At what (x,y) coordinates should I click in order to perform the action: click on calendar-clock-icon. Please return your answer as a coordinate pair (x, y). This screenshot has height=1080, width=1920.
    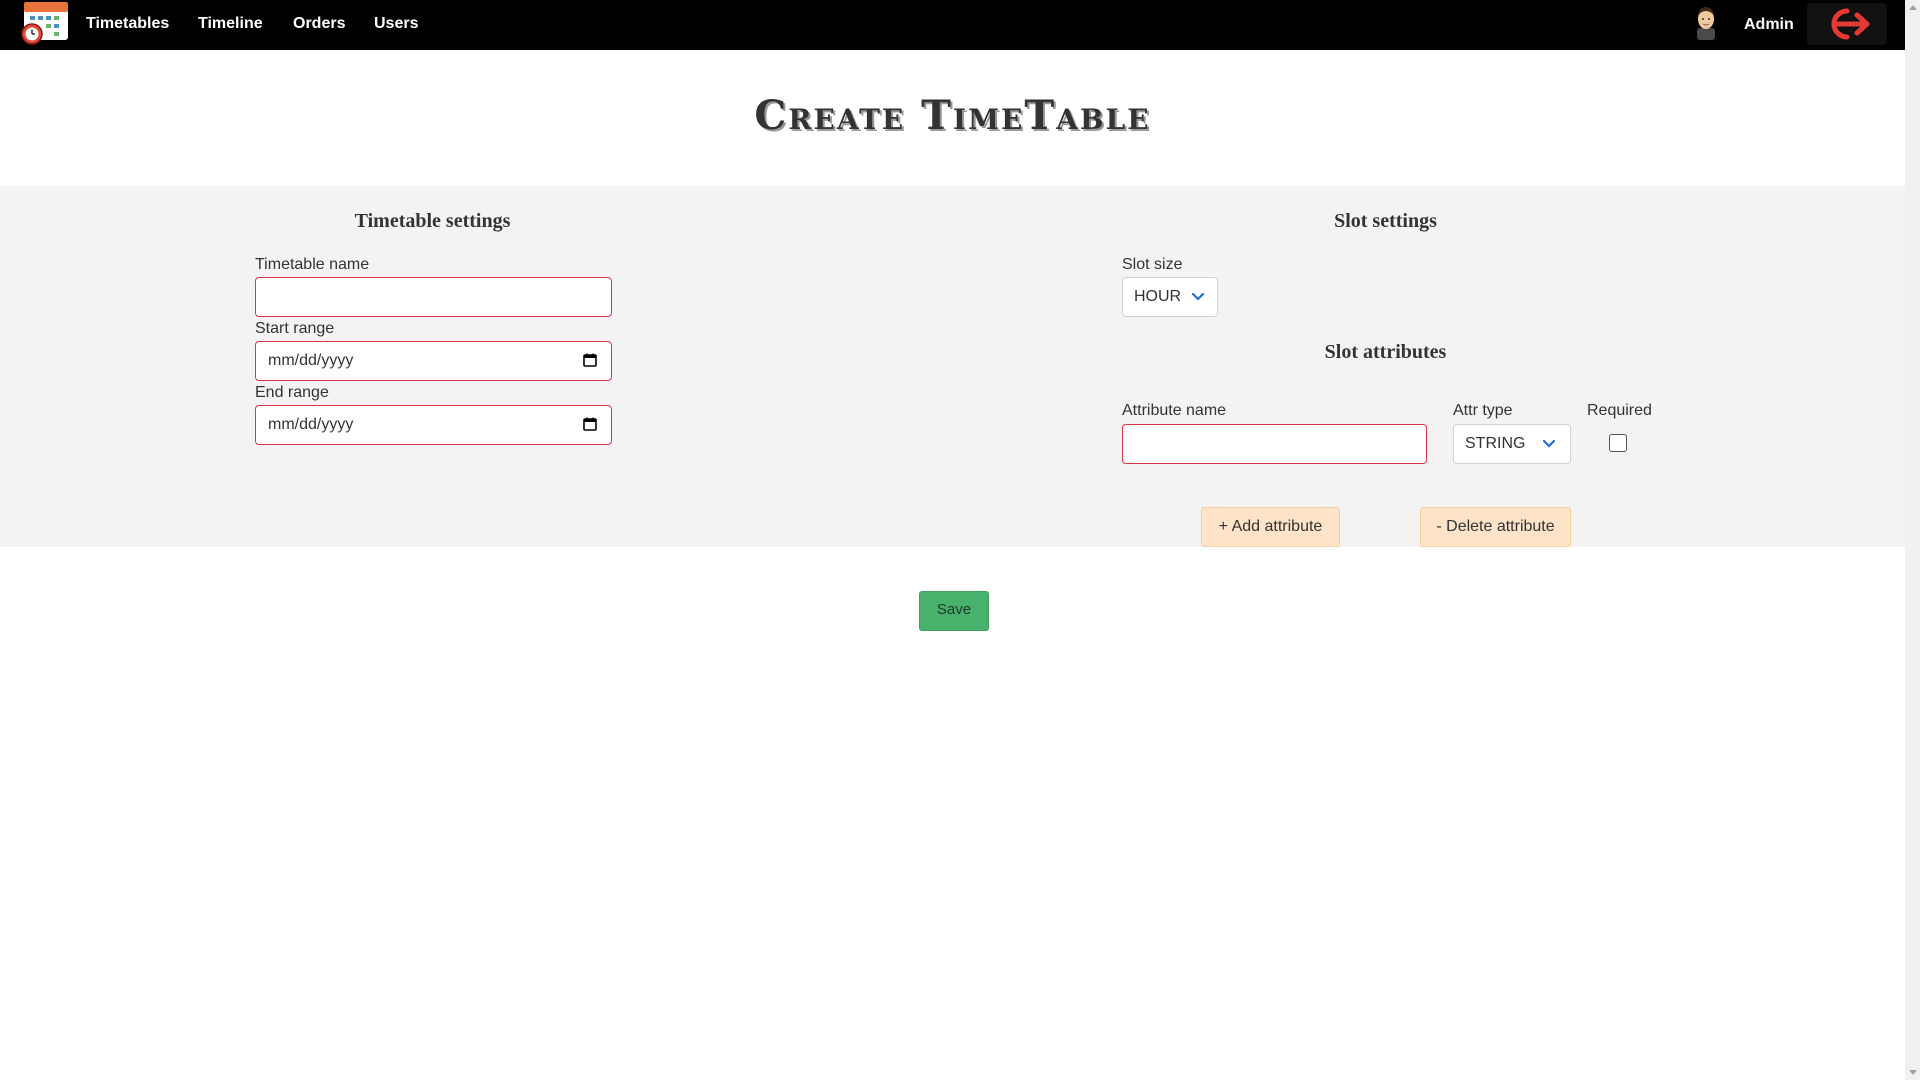
    Looking at the image, I should click on (45, 23).